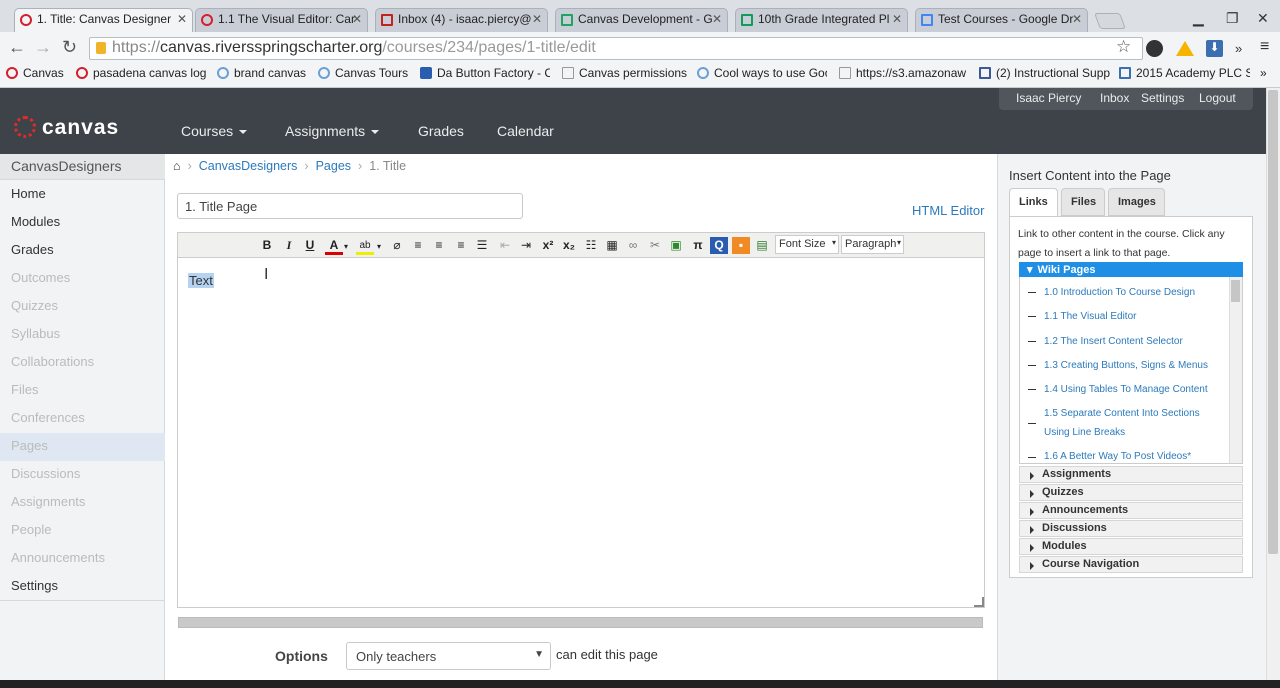  Describe the element at coordinates (548, 245) in the screenshot. I see `superscript-icon: x²` at that location.